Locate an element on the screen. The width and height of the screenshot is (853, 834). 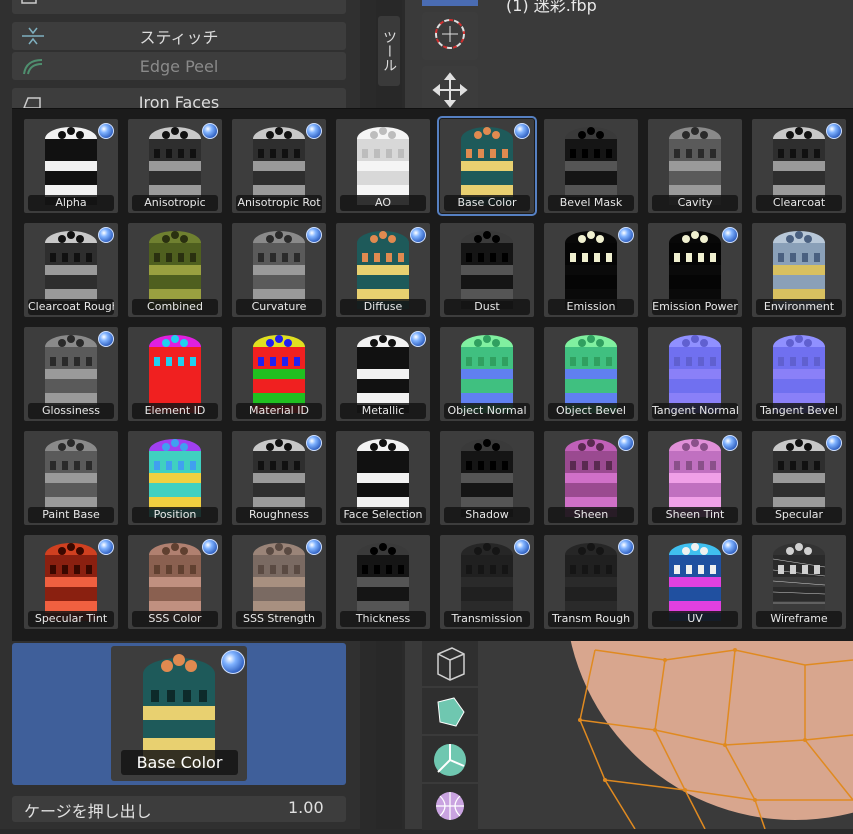
channel-label: Specular is located at coordinates (799, 515).